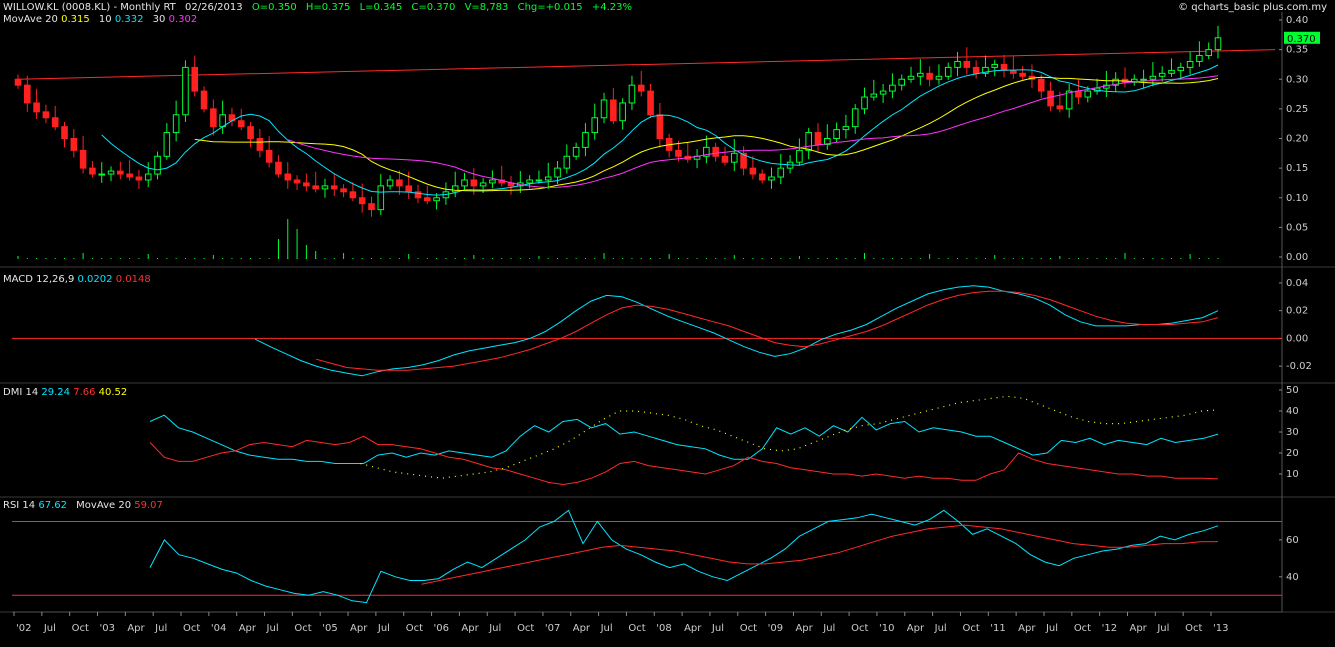  I want to click on rsi-ytick-label: 60, so click(1292, 540).